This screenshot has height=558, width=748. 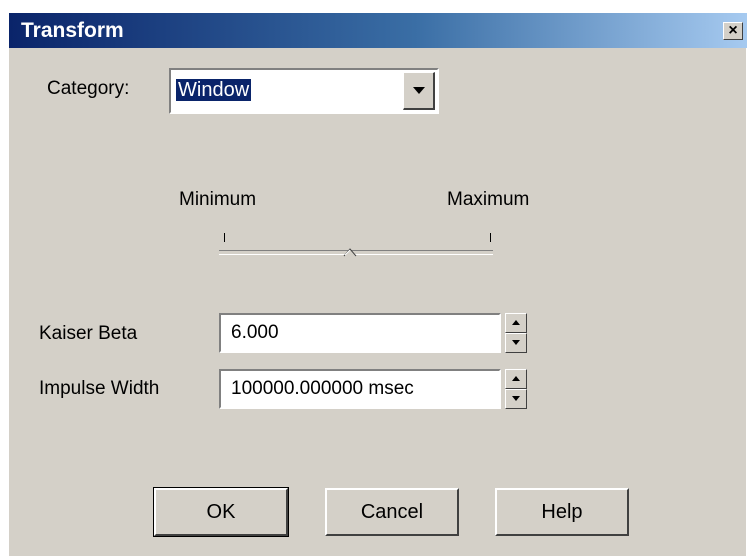 I want to click on close-button: ×, so click(x=733, y=31).